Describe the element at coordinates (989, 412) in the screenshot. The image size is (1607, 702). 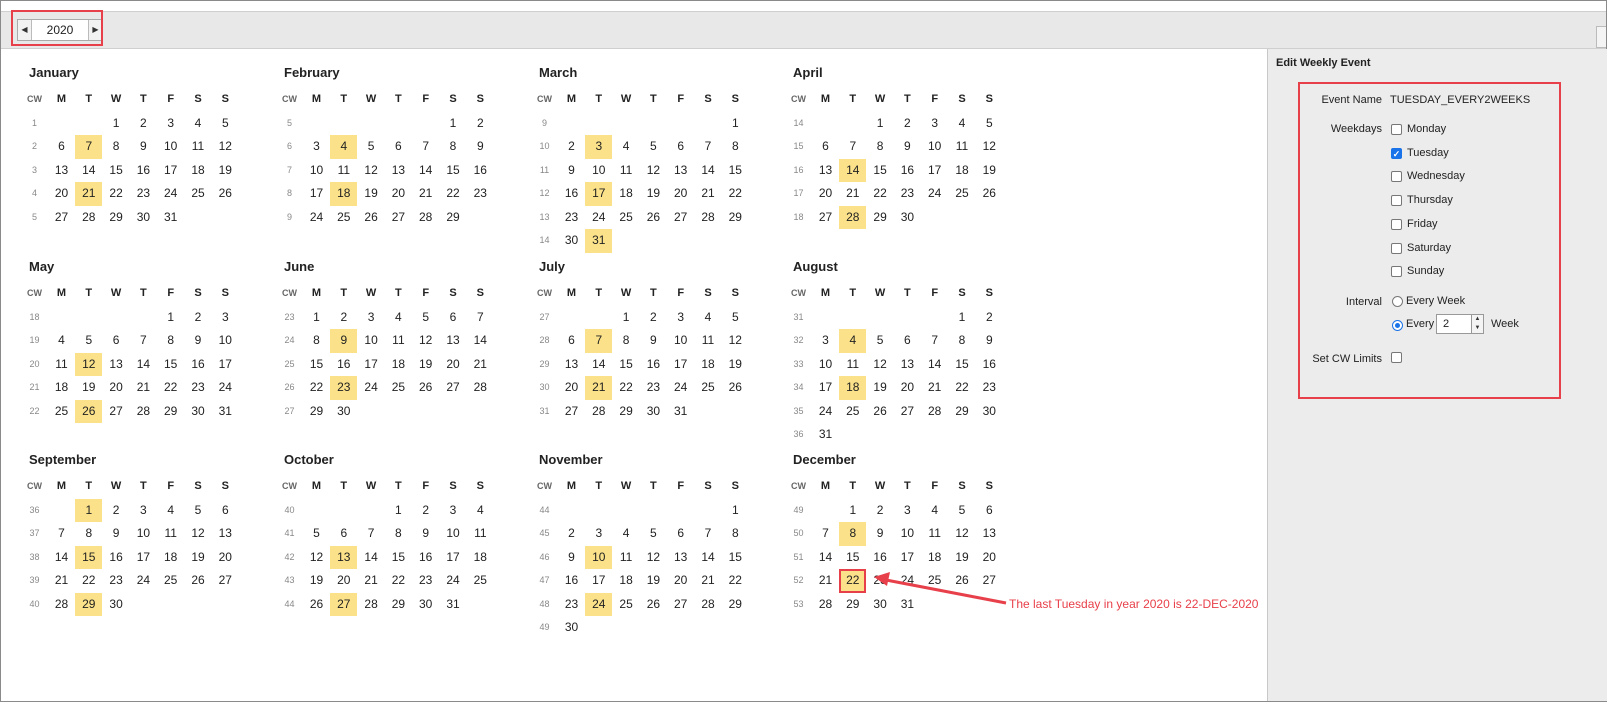
I see `day-cell: 30` at that location.